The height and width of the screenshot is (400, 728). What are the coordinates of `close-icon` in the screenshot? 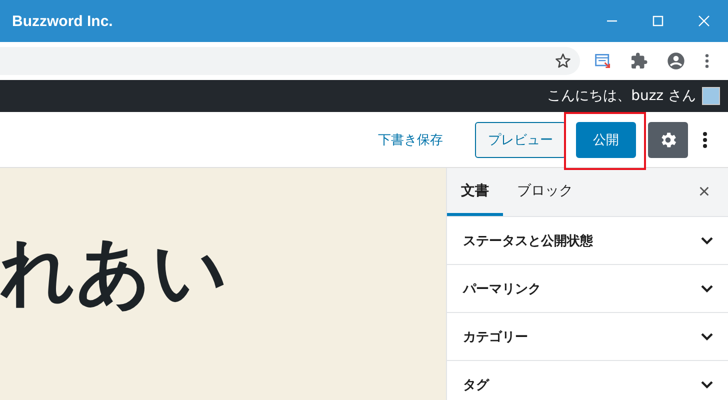 It's located at (704, 21).